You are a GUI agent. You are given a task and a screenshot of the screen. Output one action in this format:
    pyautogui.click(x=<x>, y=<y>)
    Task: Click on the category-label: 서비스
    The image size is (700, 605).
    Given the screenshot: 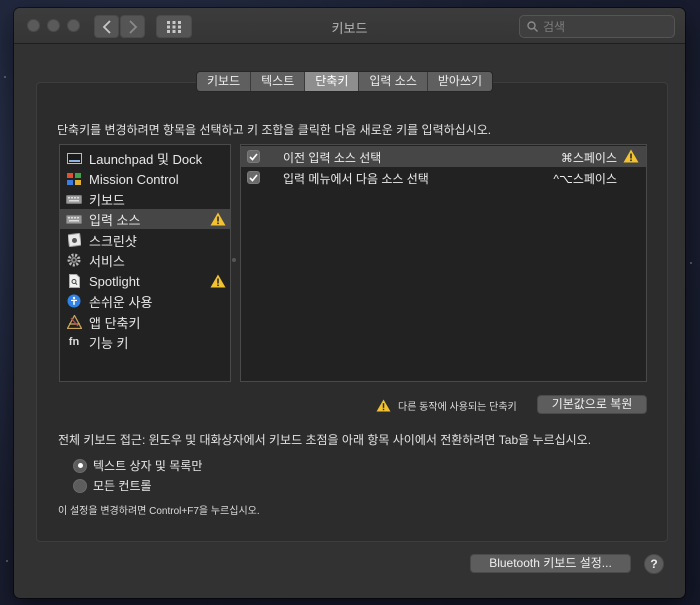 What is the action you would take?
    pyautogui.click(x=107, y=261)
    